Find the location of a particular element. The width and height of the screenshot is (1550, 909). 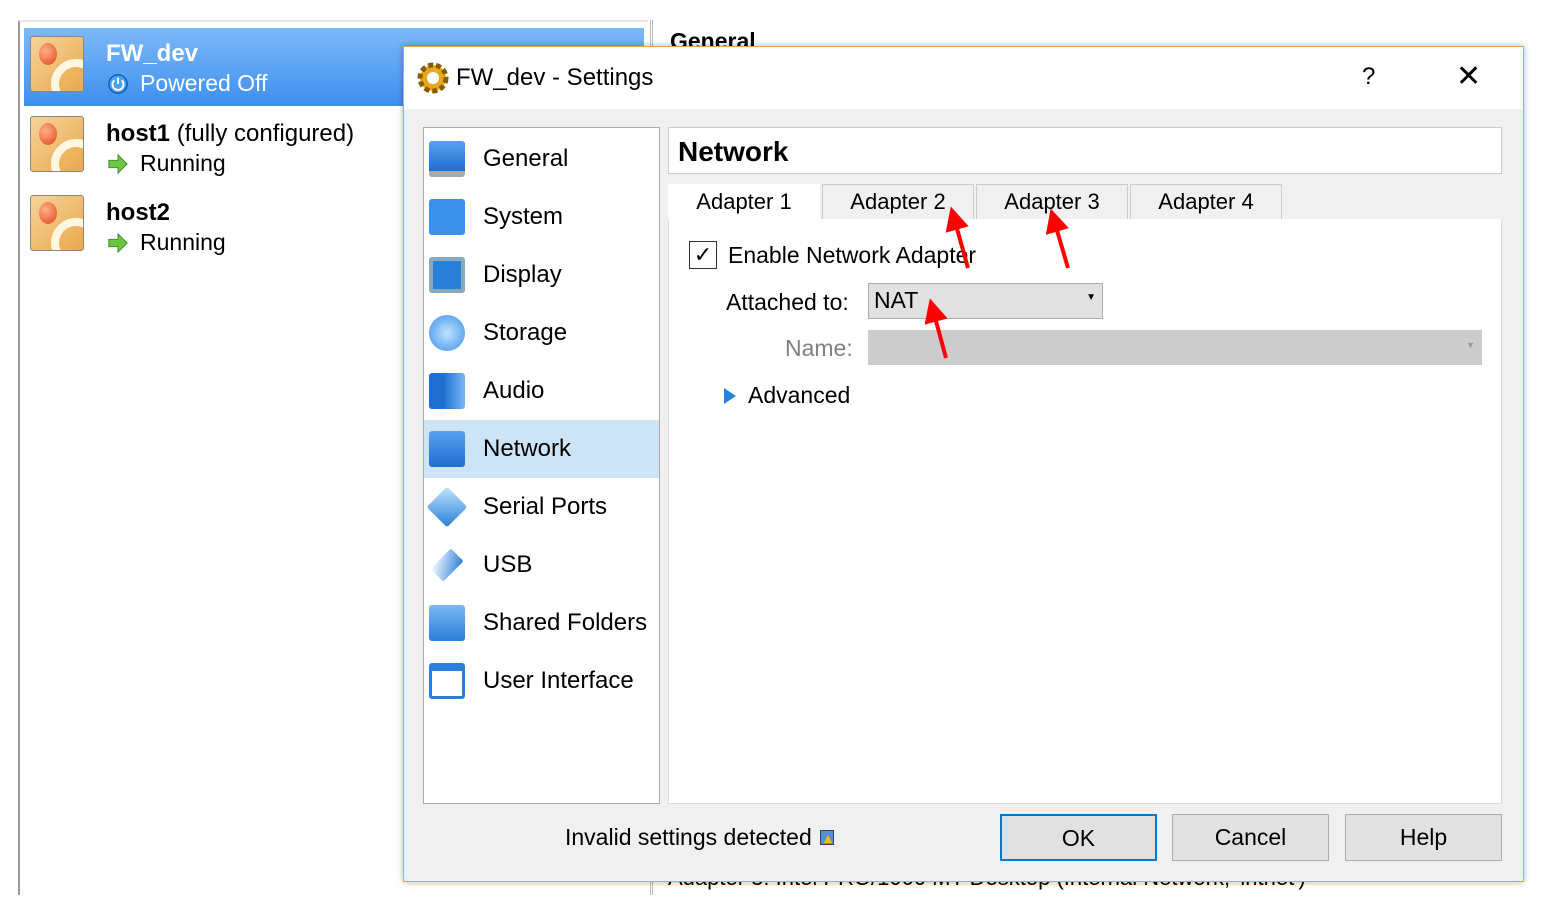

invalid-settings-status: Invalid settings detected is located at coordinates (699, 837).